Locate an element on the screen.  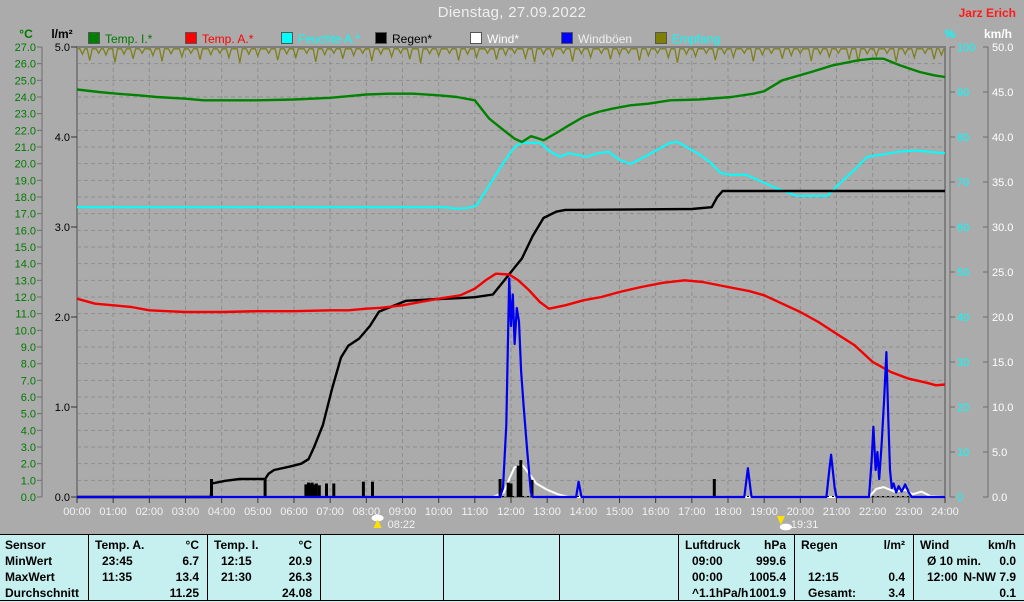
svg-text: 25.0 is located at coordinates (25, 81).